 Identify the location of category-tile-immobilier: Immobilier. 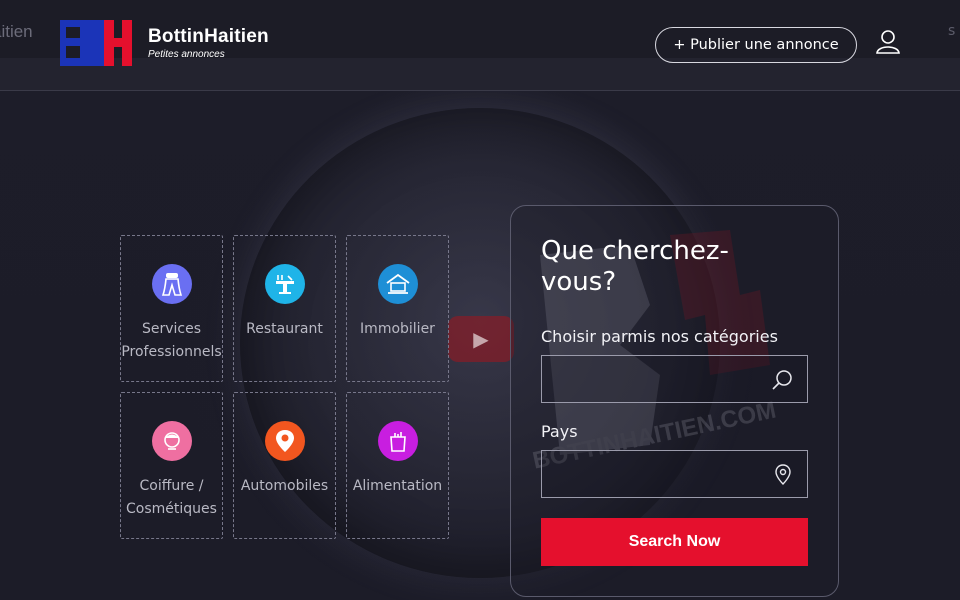
(397, 308).